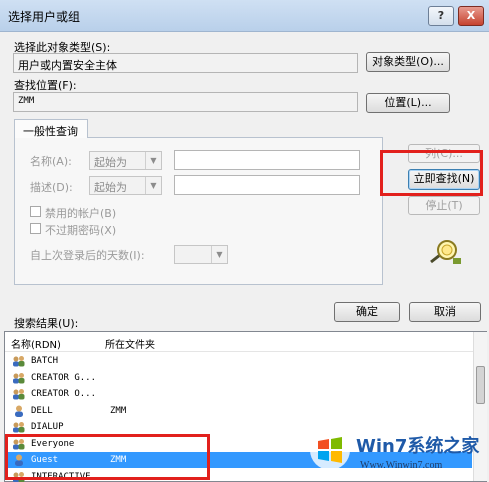 This screenshot has width=489, height=482. I want to click on help-icon: ?, so click(441, 15).